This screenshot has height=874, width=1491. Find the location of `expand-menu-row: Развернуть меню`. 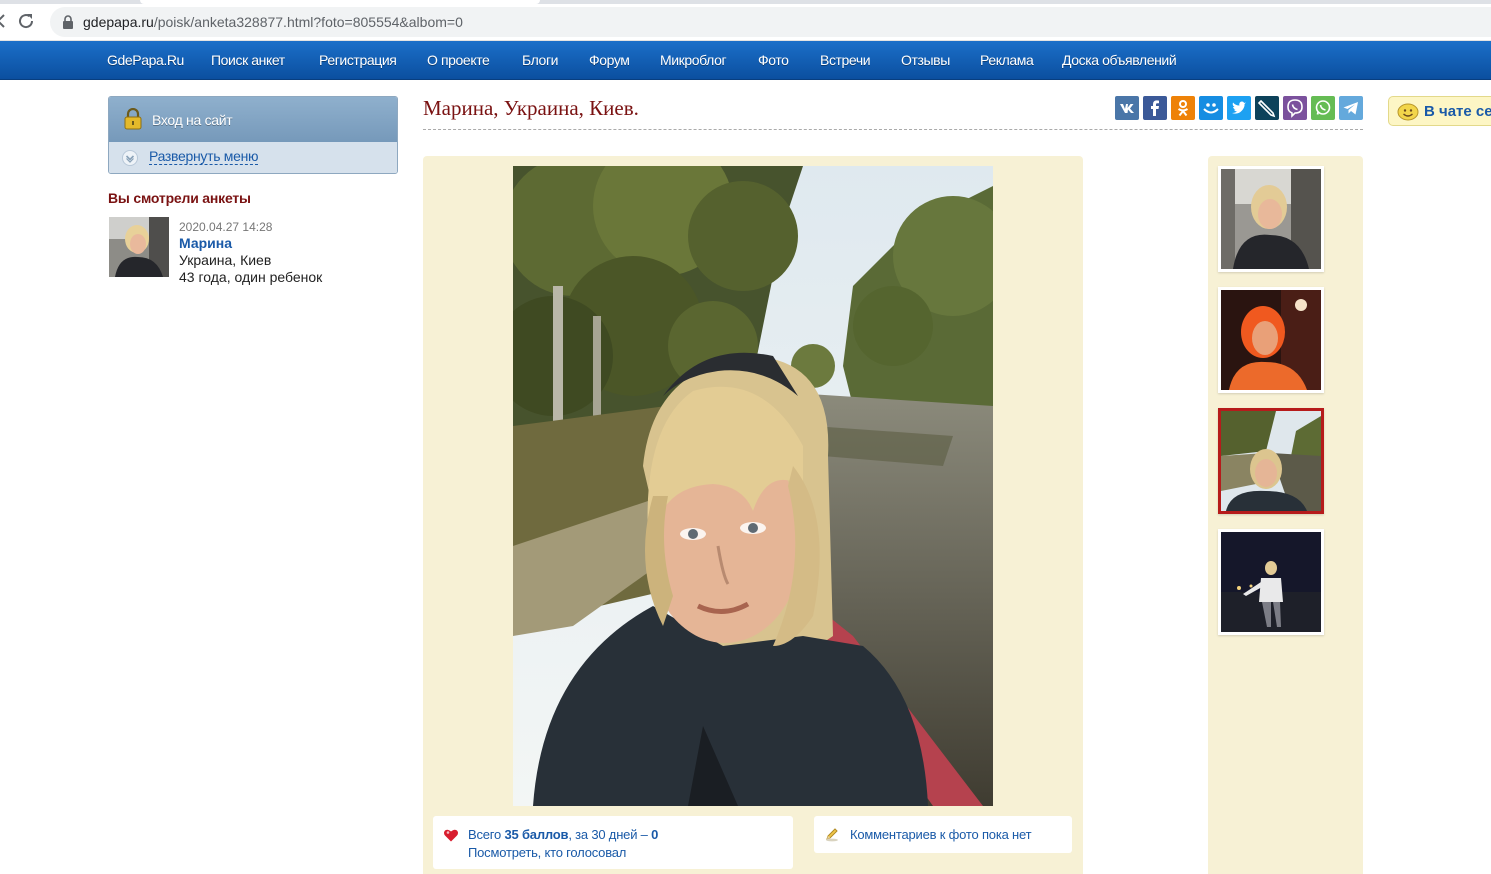

expand-menu-row: Развернуть меню is located at coordinates (253, 157).